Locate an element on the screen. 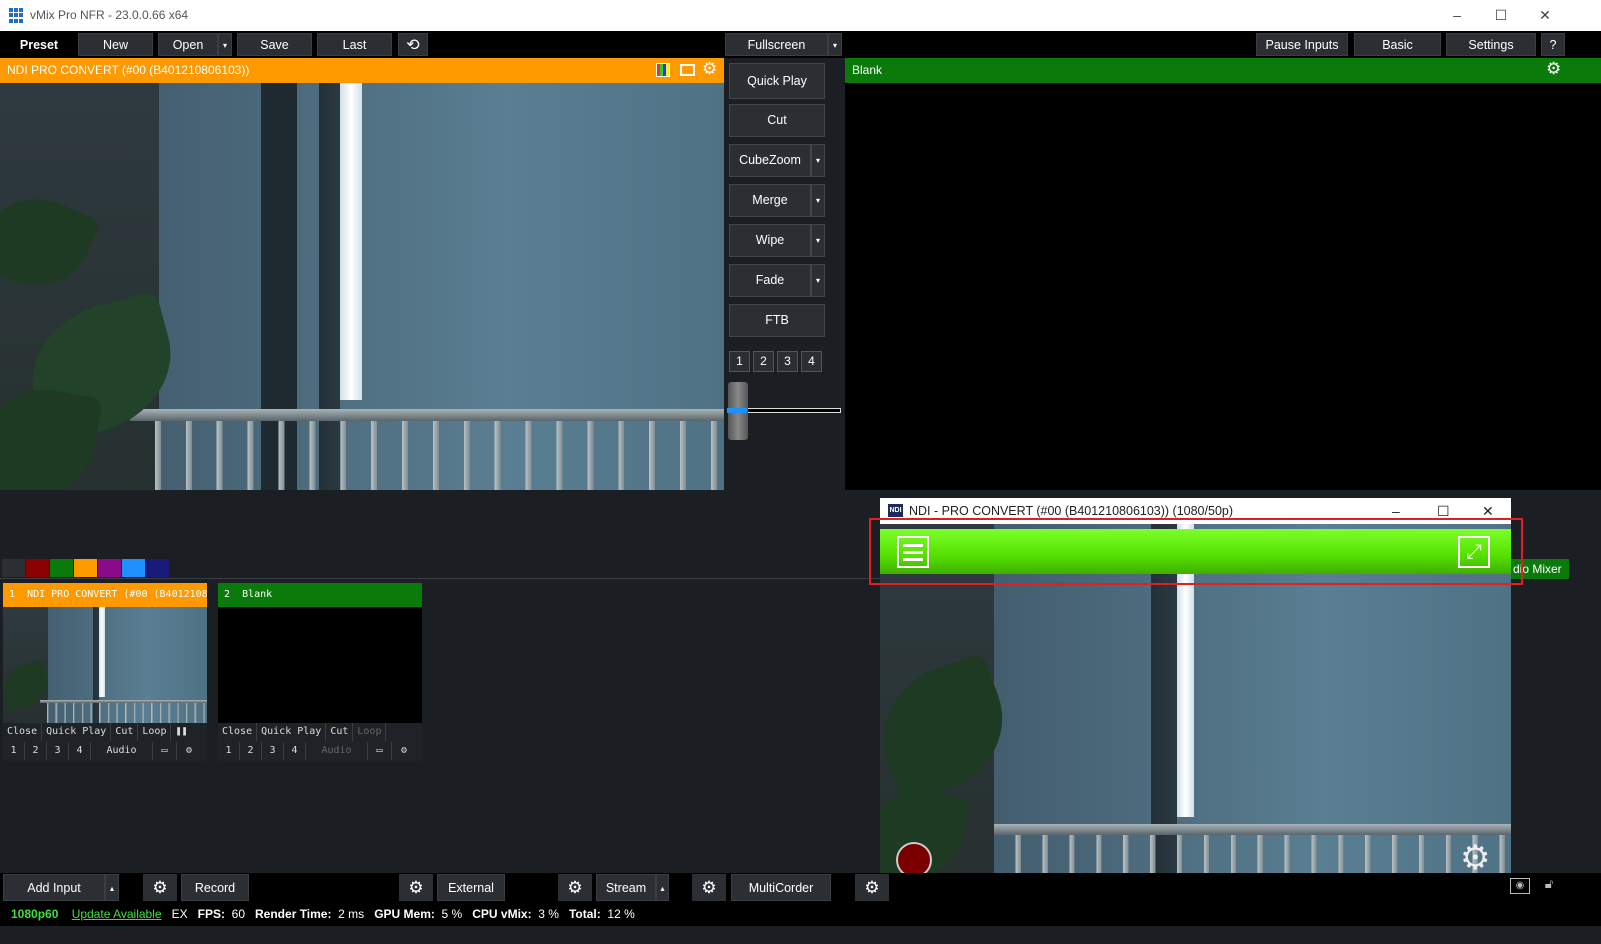 The height and width of the screenshot is (944, 1601). input-1-pause-icon: ❚❚ is located at coordinates (181, 732).